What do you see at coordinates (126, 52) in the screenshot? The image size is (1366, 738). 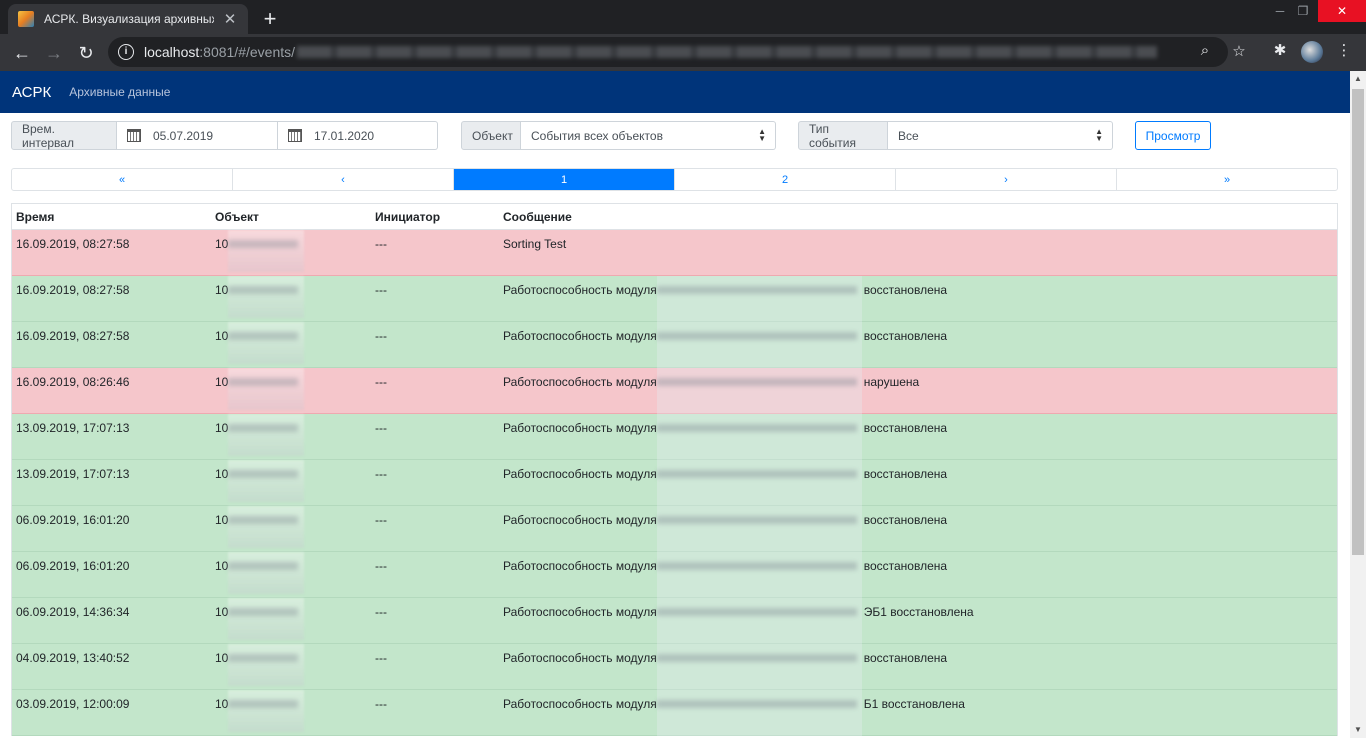 I see `info-icon: i` at bounding box center [126, 52].